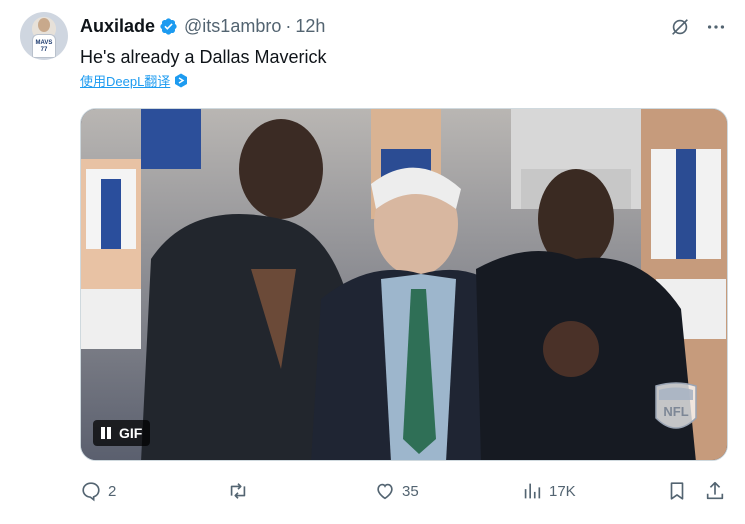 The width and height of the screenshot is (745, 524). I want to click on share-icon, so click(715, 490).